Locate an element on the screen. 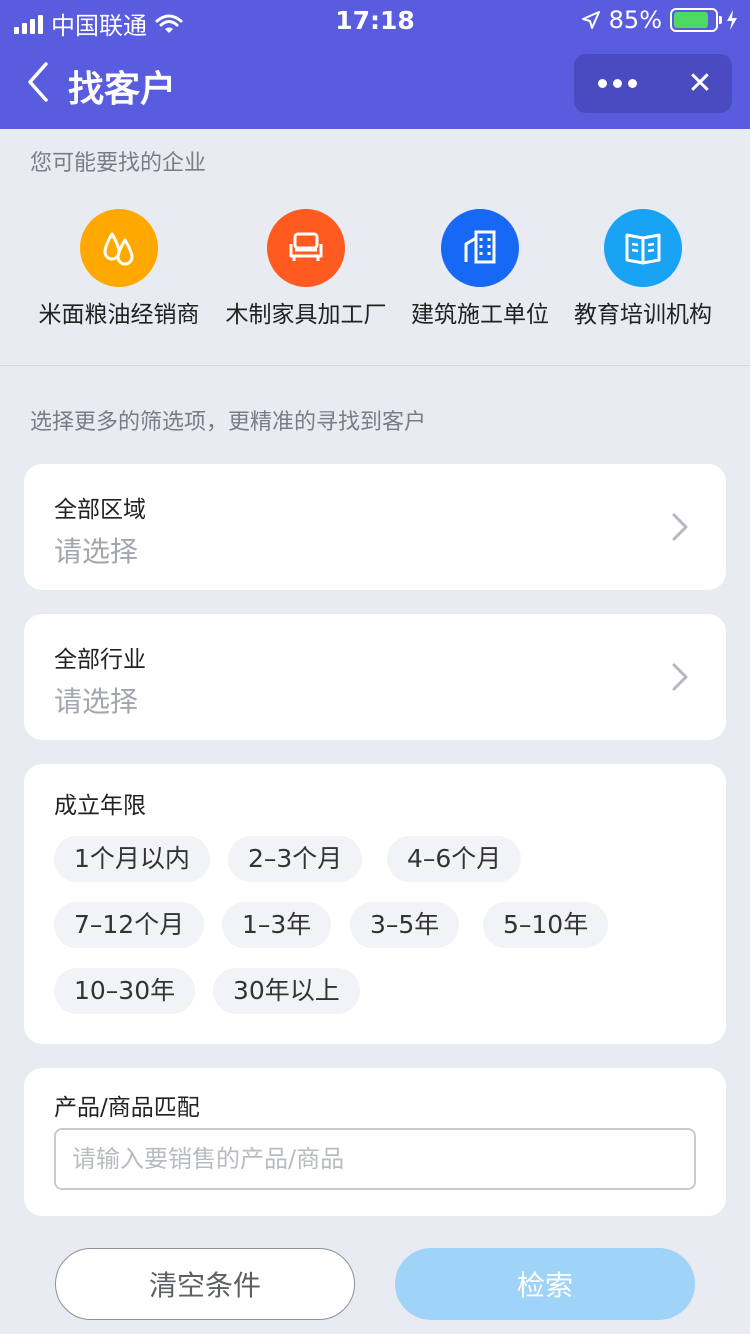 The height and width of the screenshot is (1334, 750). suggest-item-furniture: 木制家具加工厂 is located at coordinates (306, 269).